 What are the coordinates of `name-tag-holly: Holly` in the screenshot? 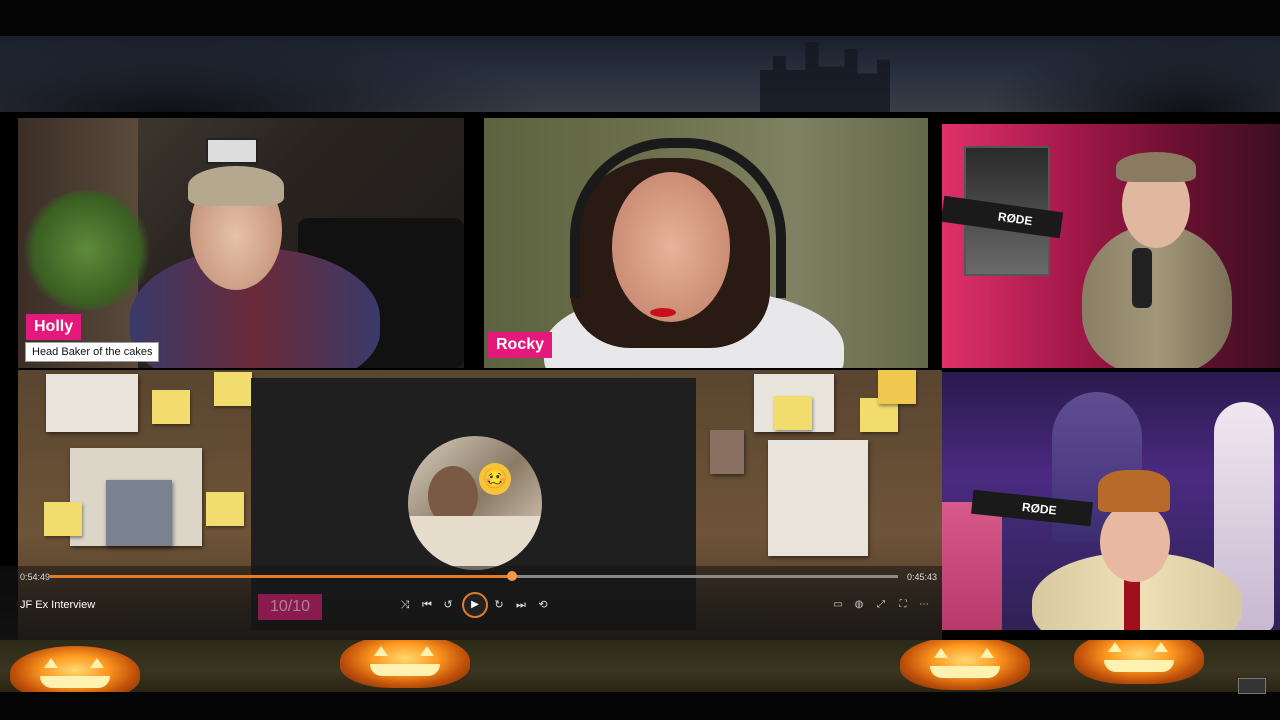 It's located at (54, 327).